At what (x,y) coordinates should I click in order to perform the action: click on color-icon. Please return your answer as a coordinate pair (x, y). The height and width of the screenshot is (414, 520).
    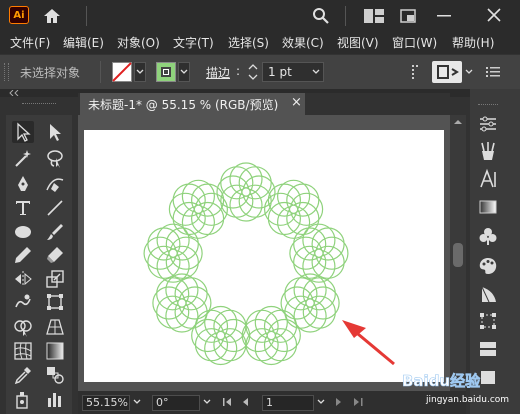
    Looking at the image, I should click on (488, 266).